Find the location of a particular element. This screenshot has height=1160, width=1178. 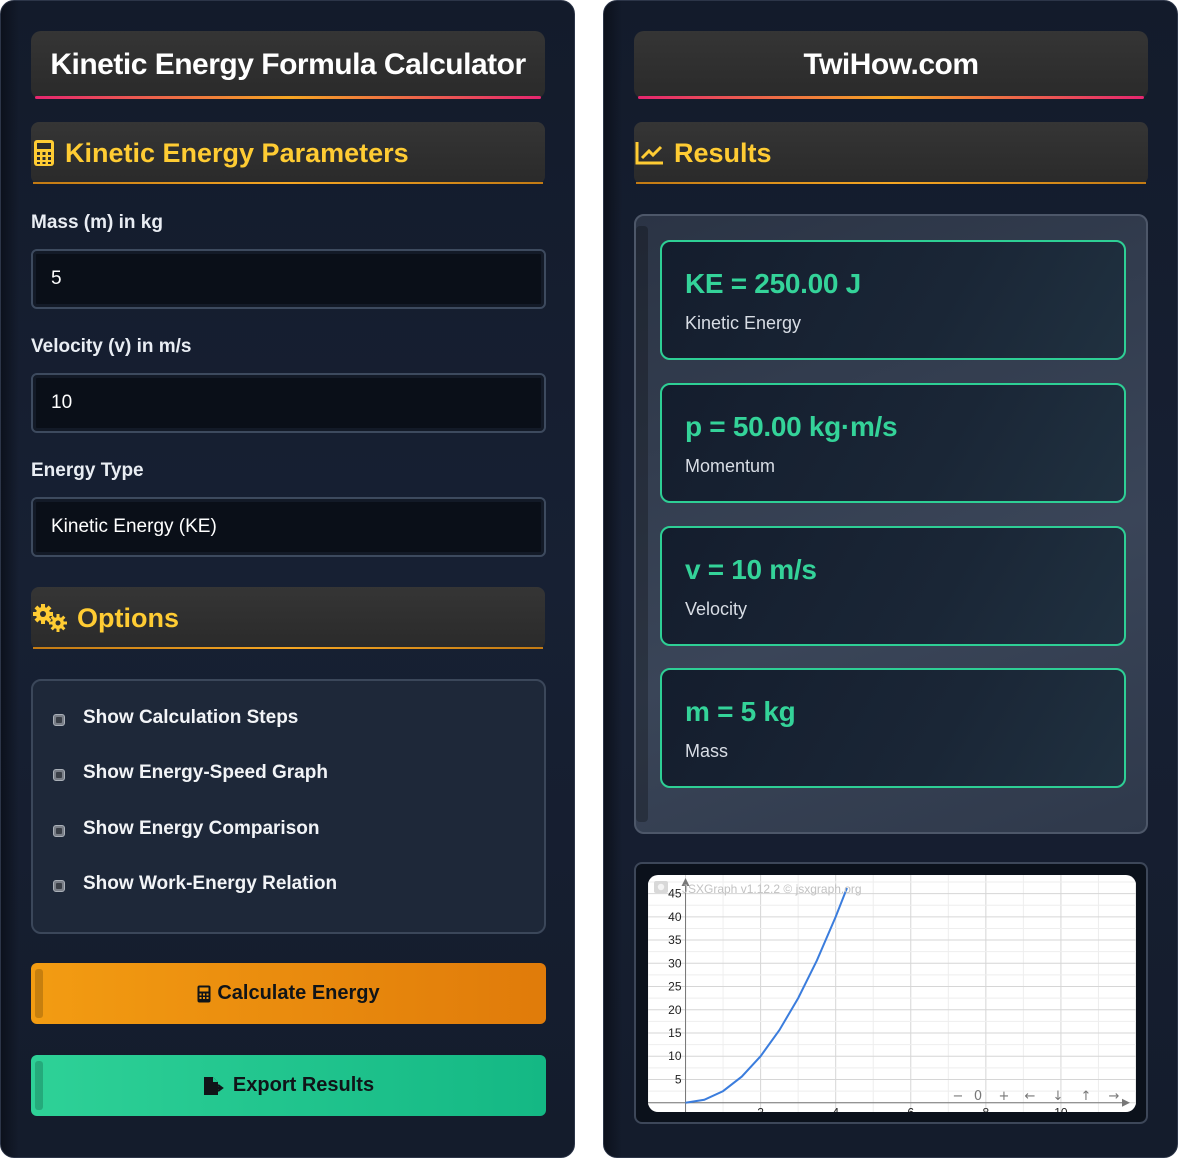

option-show-comparison: Show Energy Comparison is located at coordinates (186, 829).